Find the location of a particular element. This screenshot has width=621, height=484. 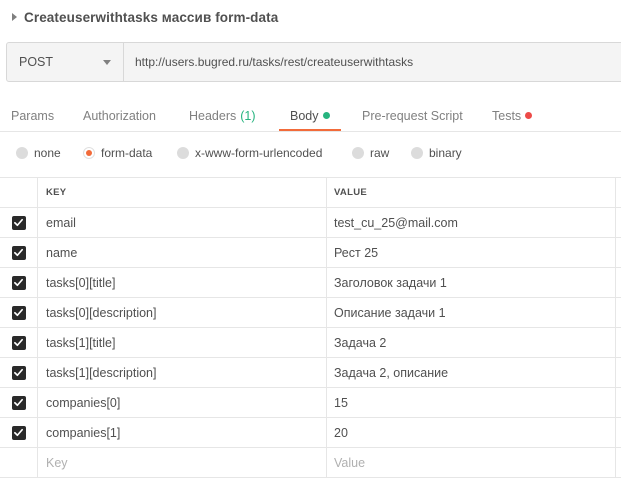

table-row: companies[0] 15 is located at coordinates (310, 403).